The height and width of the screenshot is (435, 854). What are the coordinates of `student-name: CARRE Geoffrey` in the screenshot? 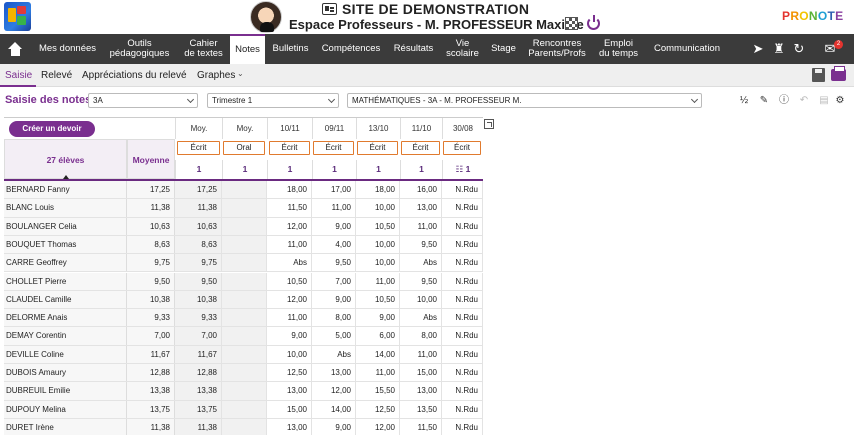 It's located at (65, 263).